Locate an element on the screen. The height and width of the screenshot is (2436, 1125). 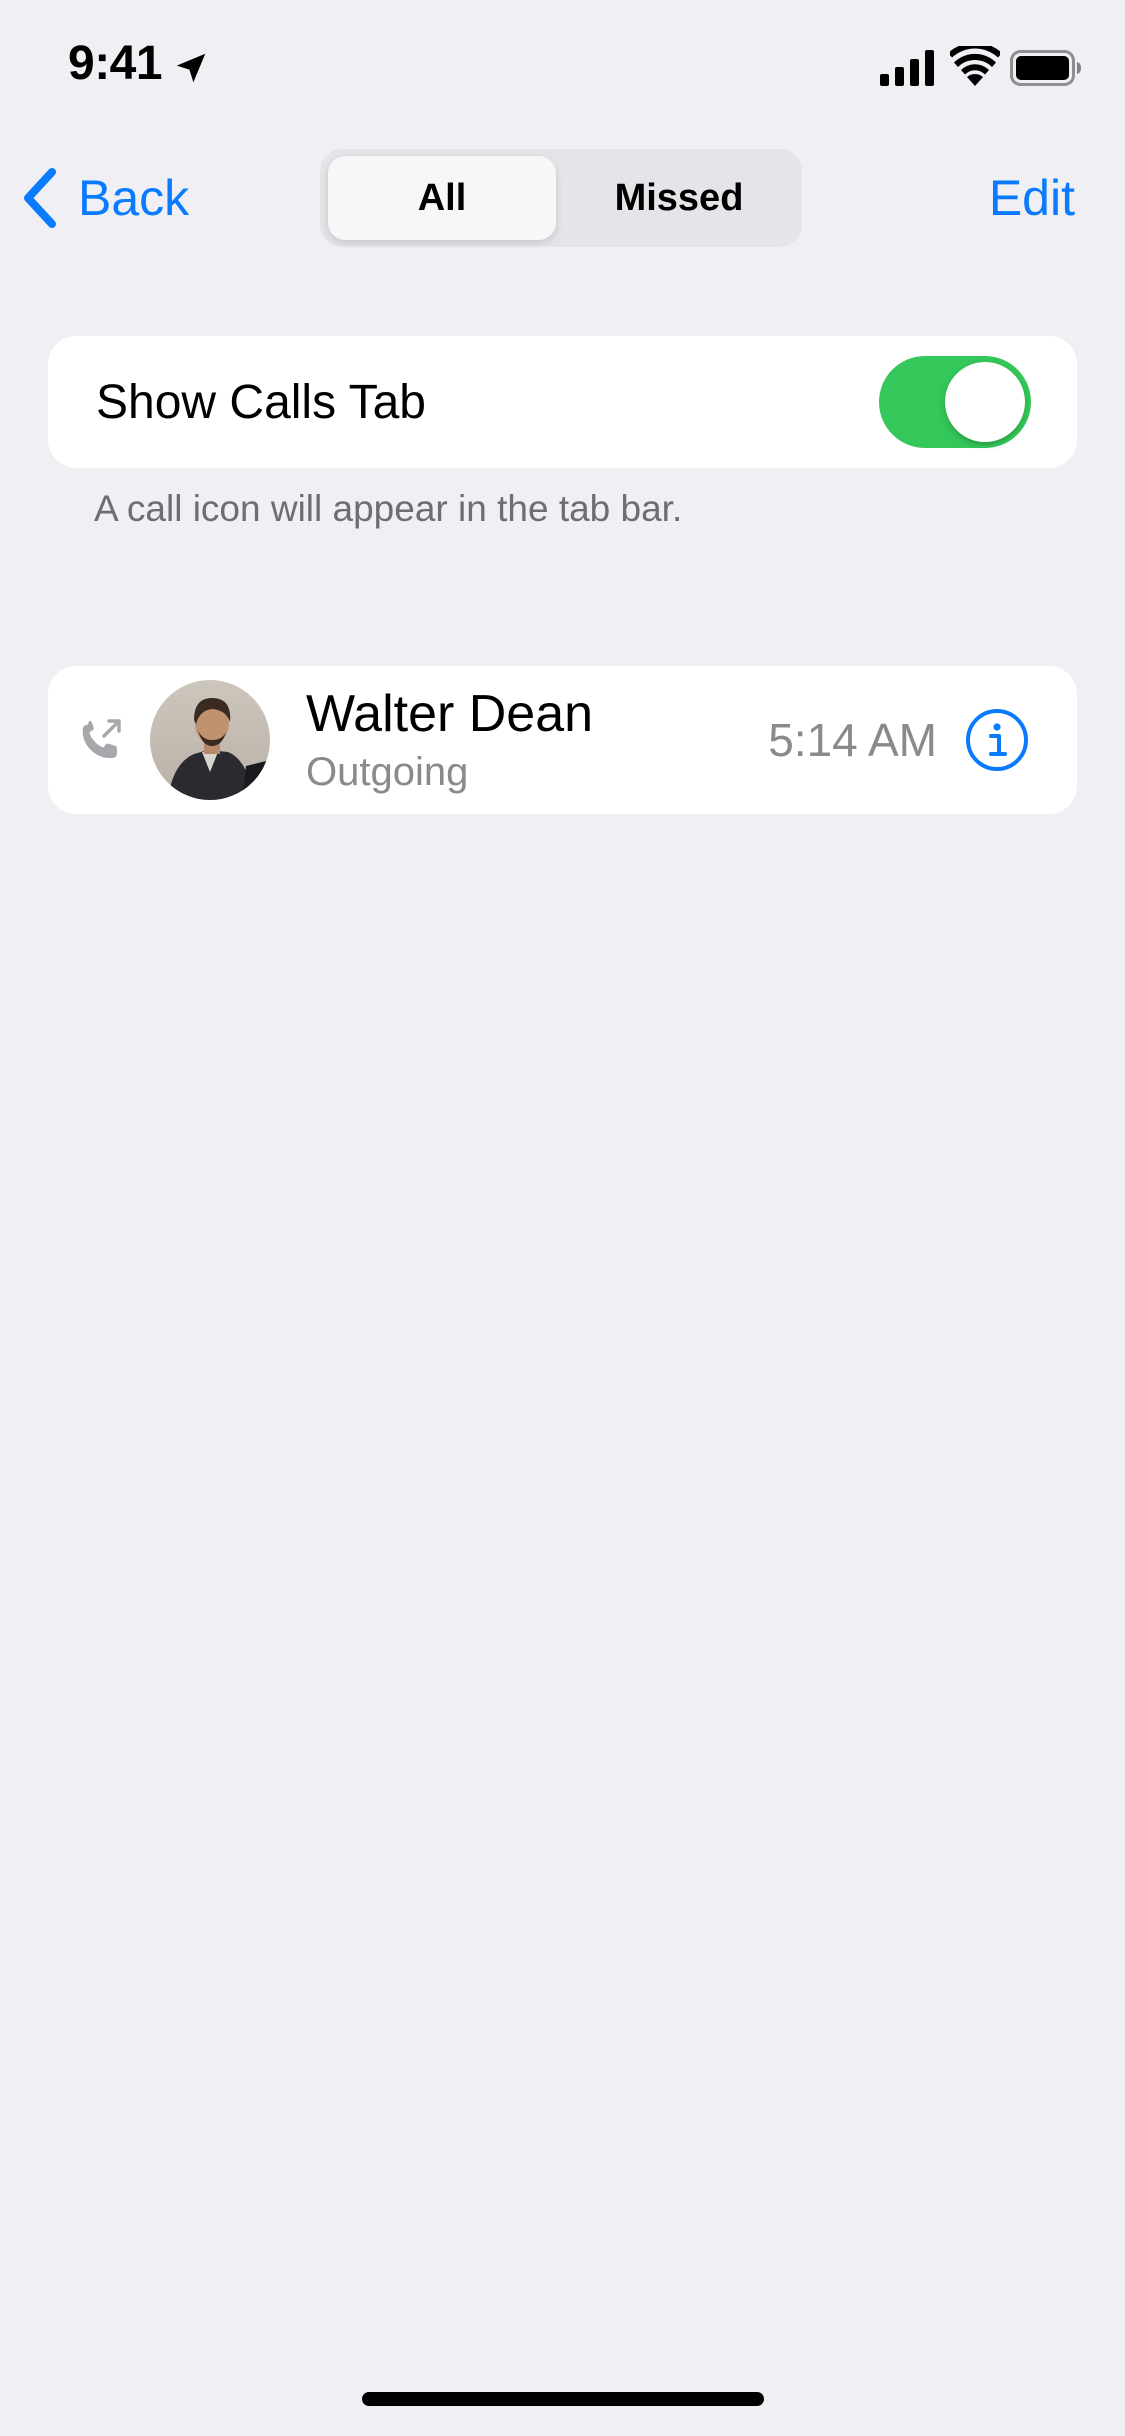
avatar is located at coordinates (210, 740).